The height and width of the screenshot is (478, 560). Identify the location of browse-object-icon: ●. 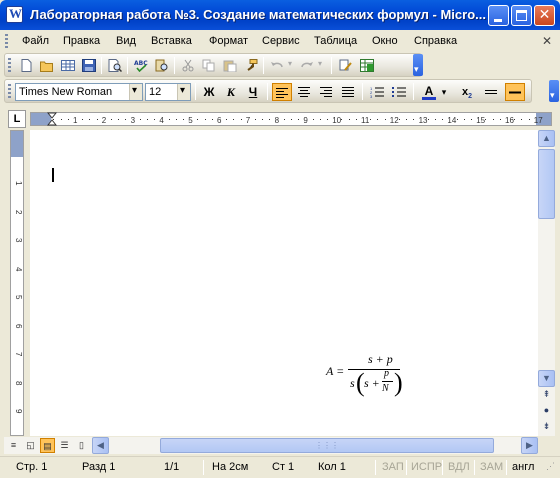
(546, 410).